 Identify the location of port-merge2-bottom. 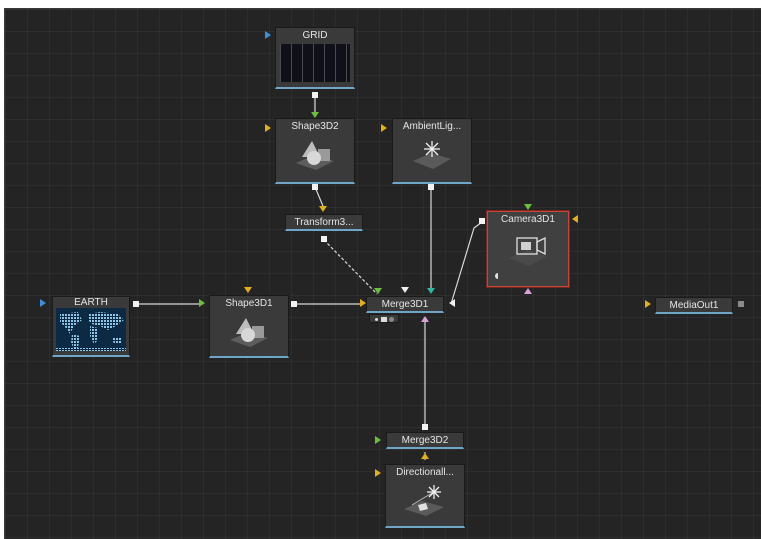
(425, 456).